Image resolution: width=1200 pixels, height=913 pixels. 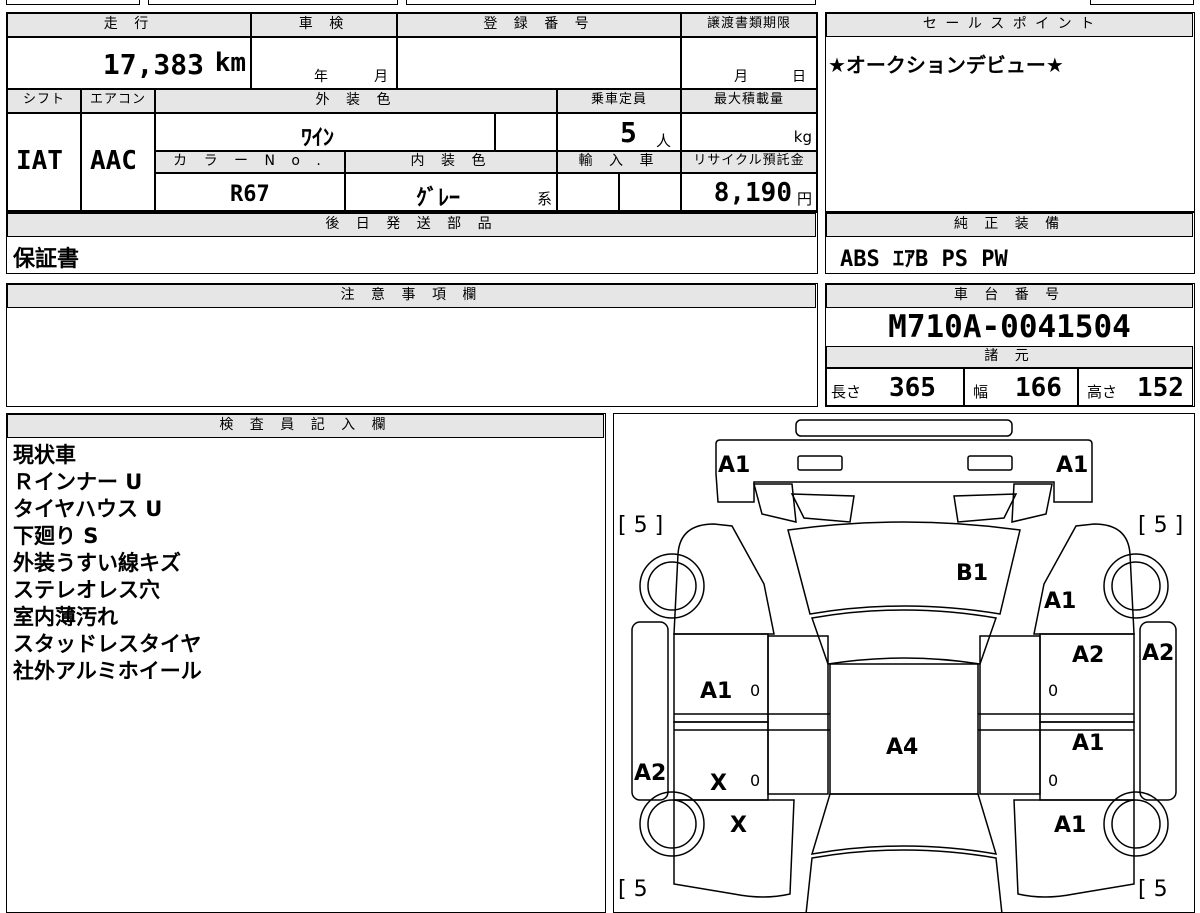 I want to click on list-item: Ｒインナー U, so click(x=78, y=482).